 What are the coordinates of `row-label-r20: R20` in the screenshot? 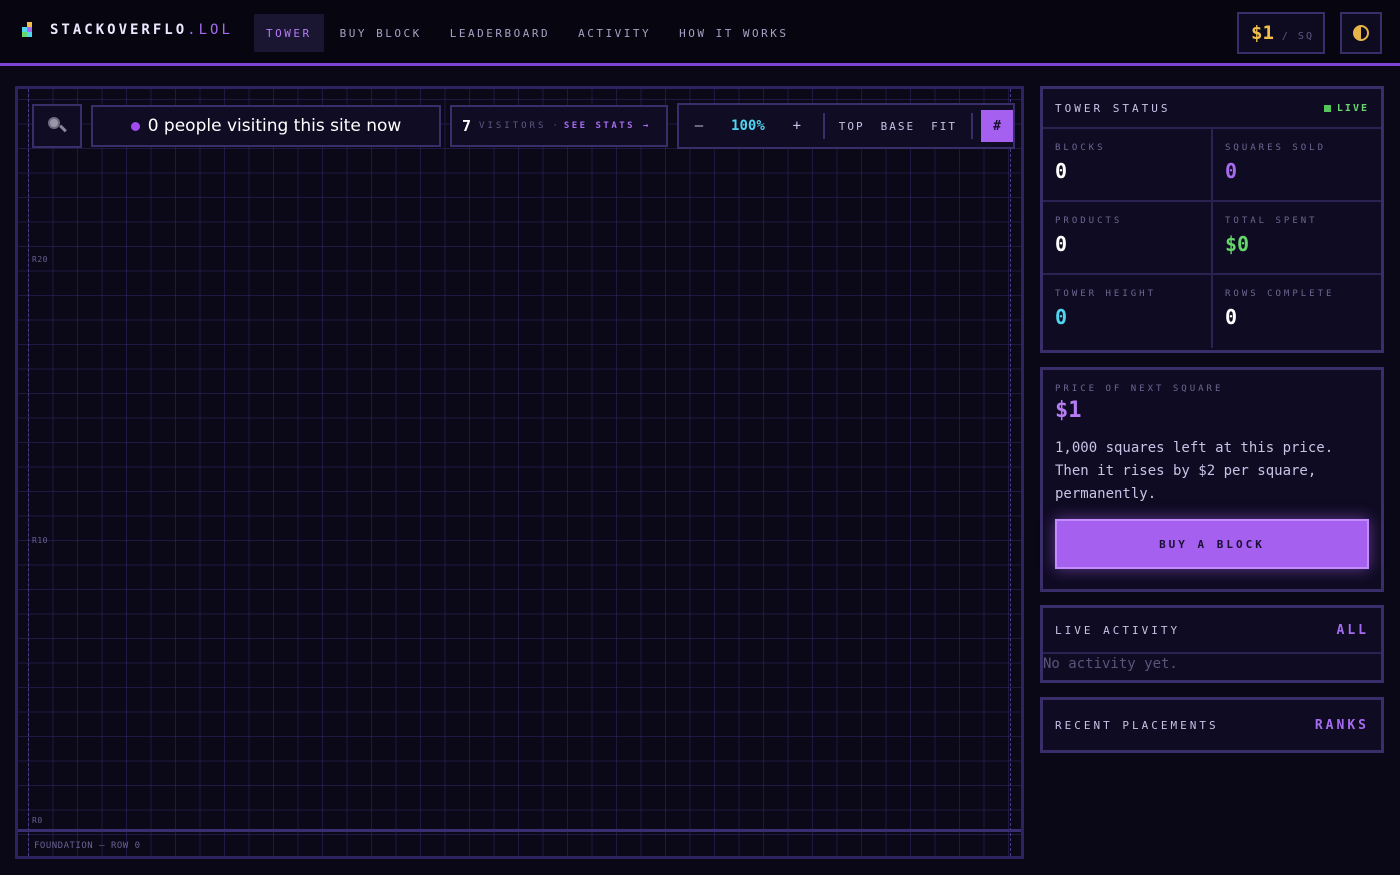 It's located at (40, 259).